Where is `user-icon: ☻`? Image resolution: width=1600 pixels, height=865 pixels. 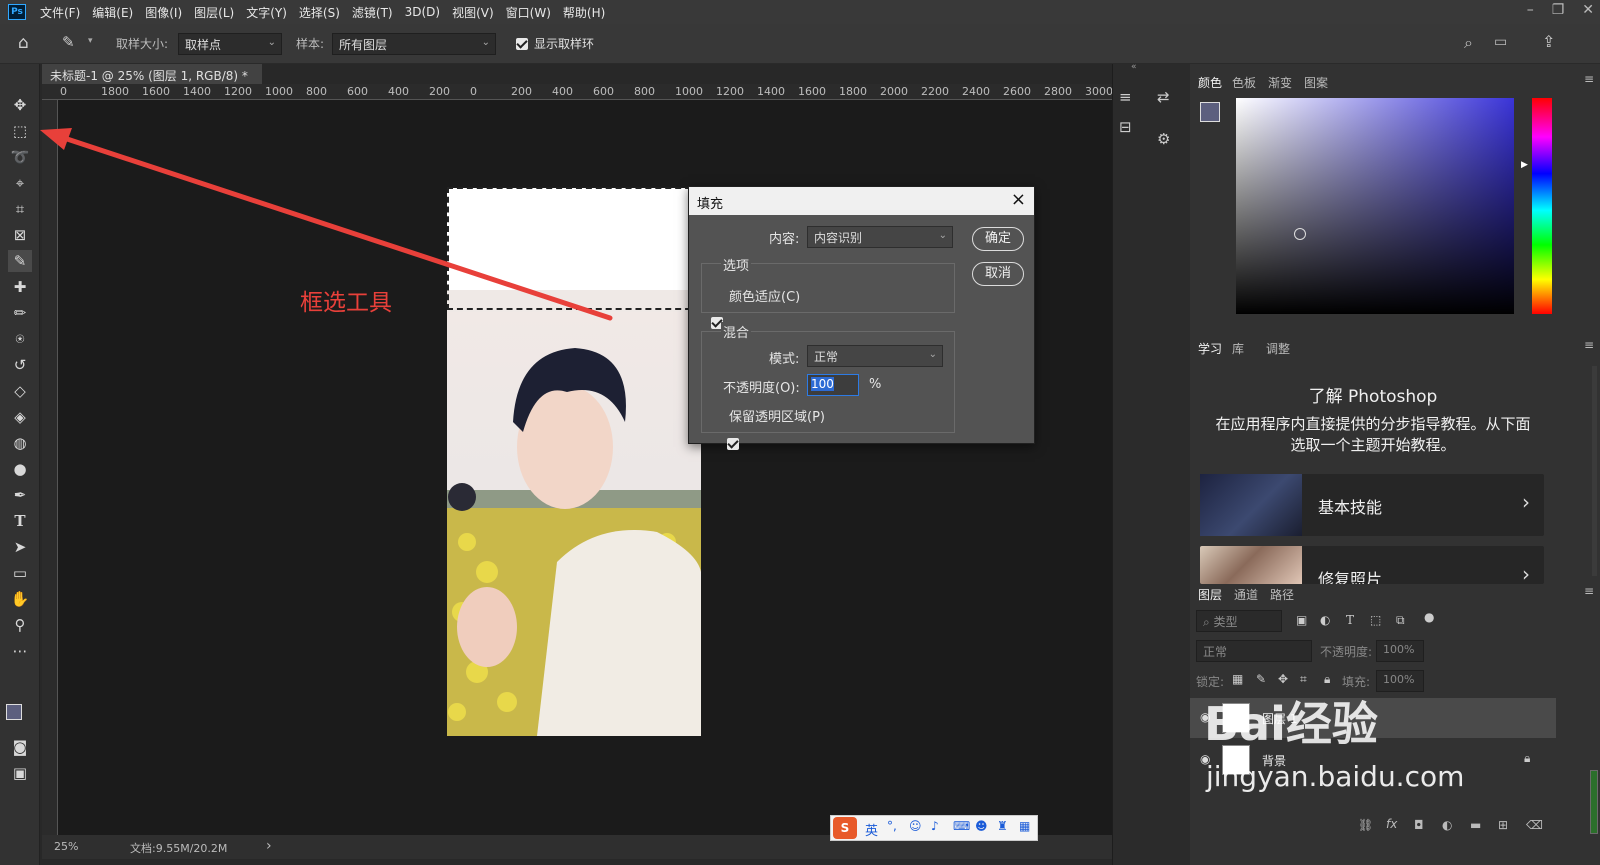 user-icon: ☻ is located at coordinates (981, 826).